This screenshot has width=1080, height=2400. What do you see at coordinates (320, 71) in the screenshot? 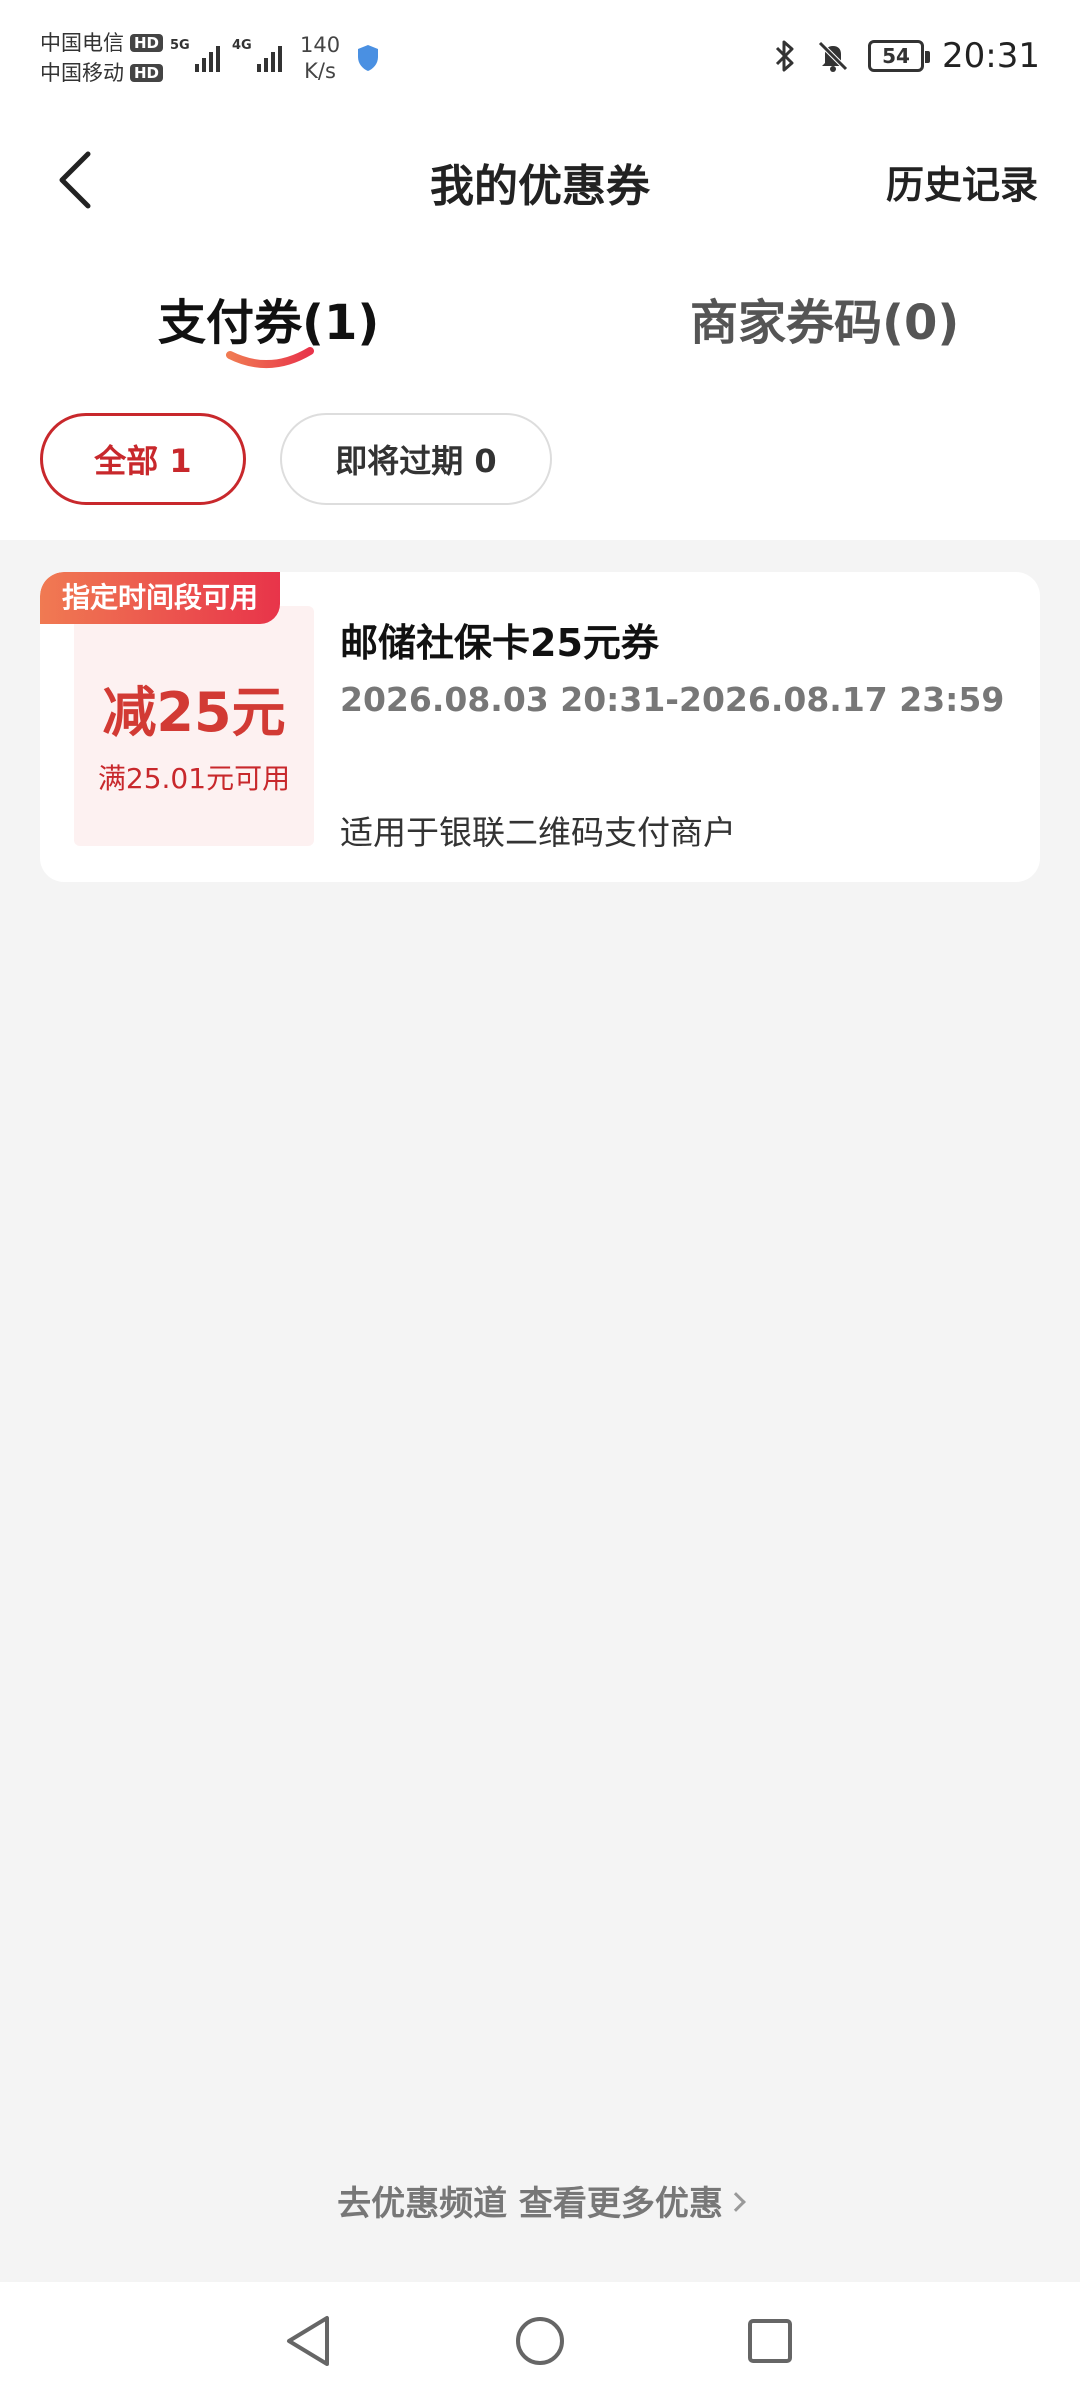
I see `net-speed-unit: K/s` at bounding box center [320, 71].